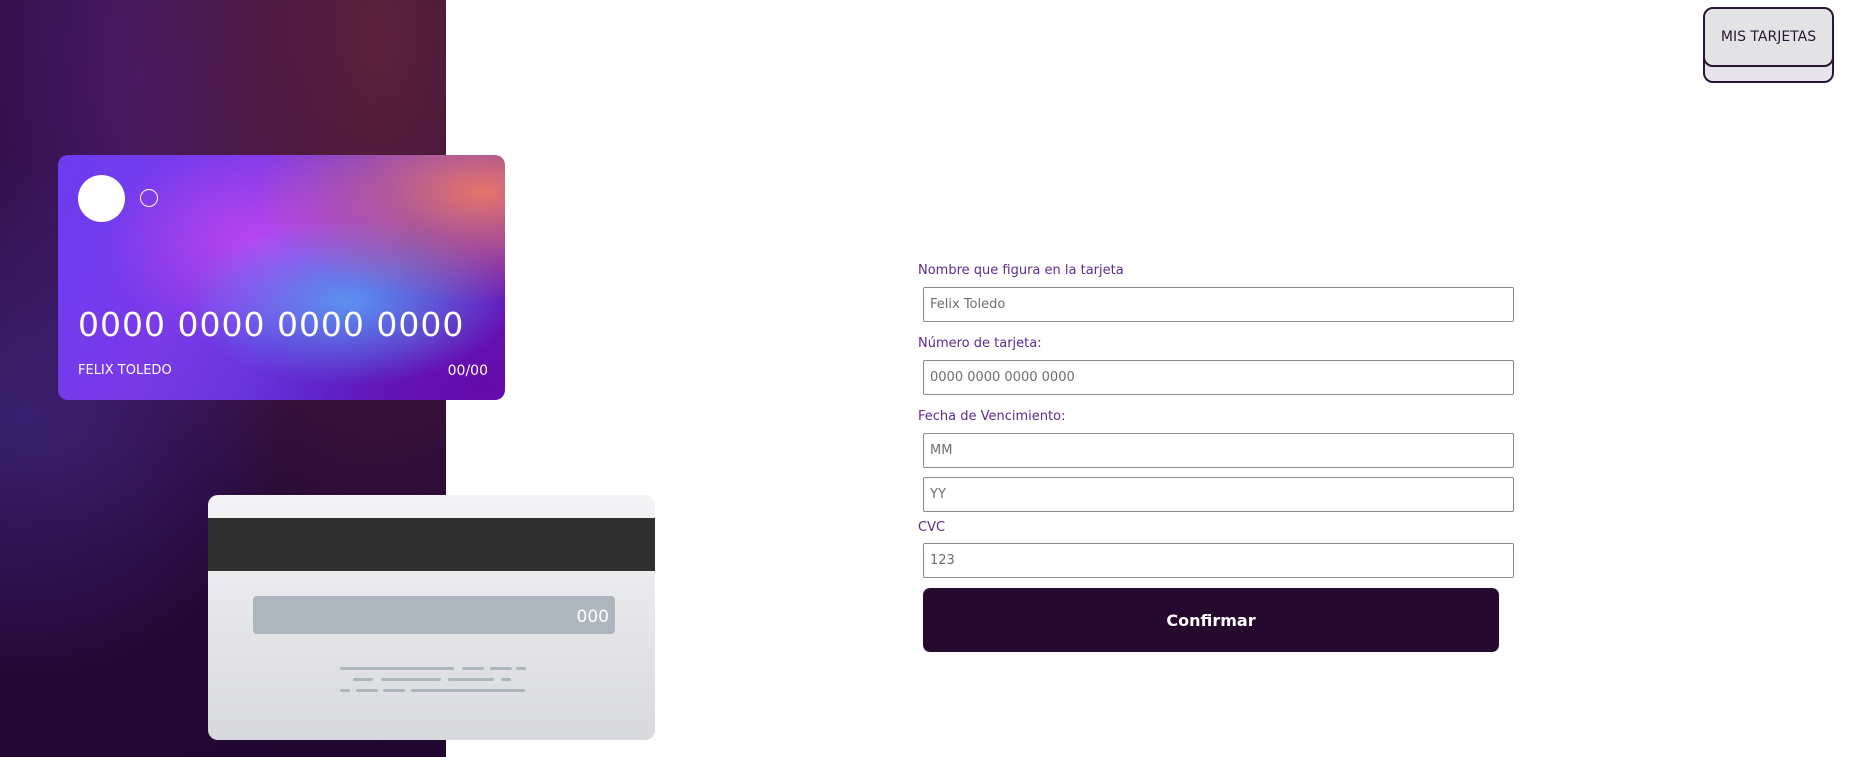 The height and width of the screenshot is (757, 1871). I want to click on cvc-input, so click(1218, 560).